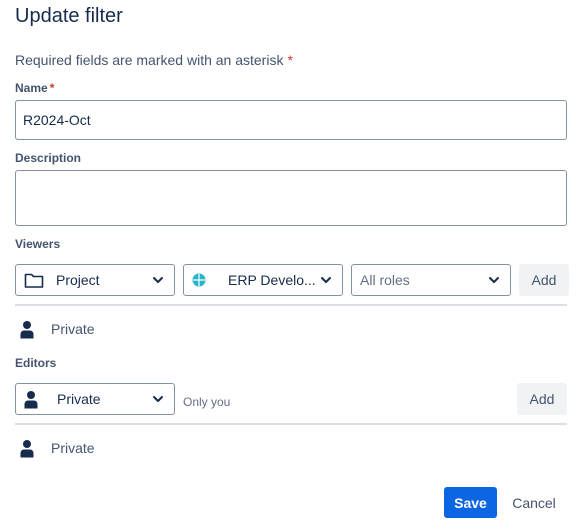 The image size is (585, 531). I want to click on editors-divider, so click(291, 424).